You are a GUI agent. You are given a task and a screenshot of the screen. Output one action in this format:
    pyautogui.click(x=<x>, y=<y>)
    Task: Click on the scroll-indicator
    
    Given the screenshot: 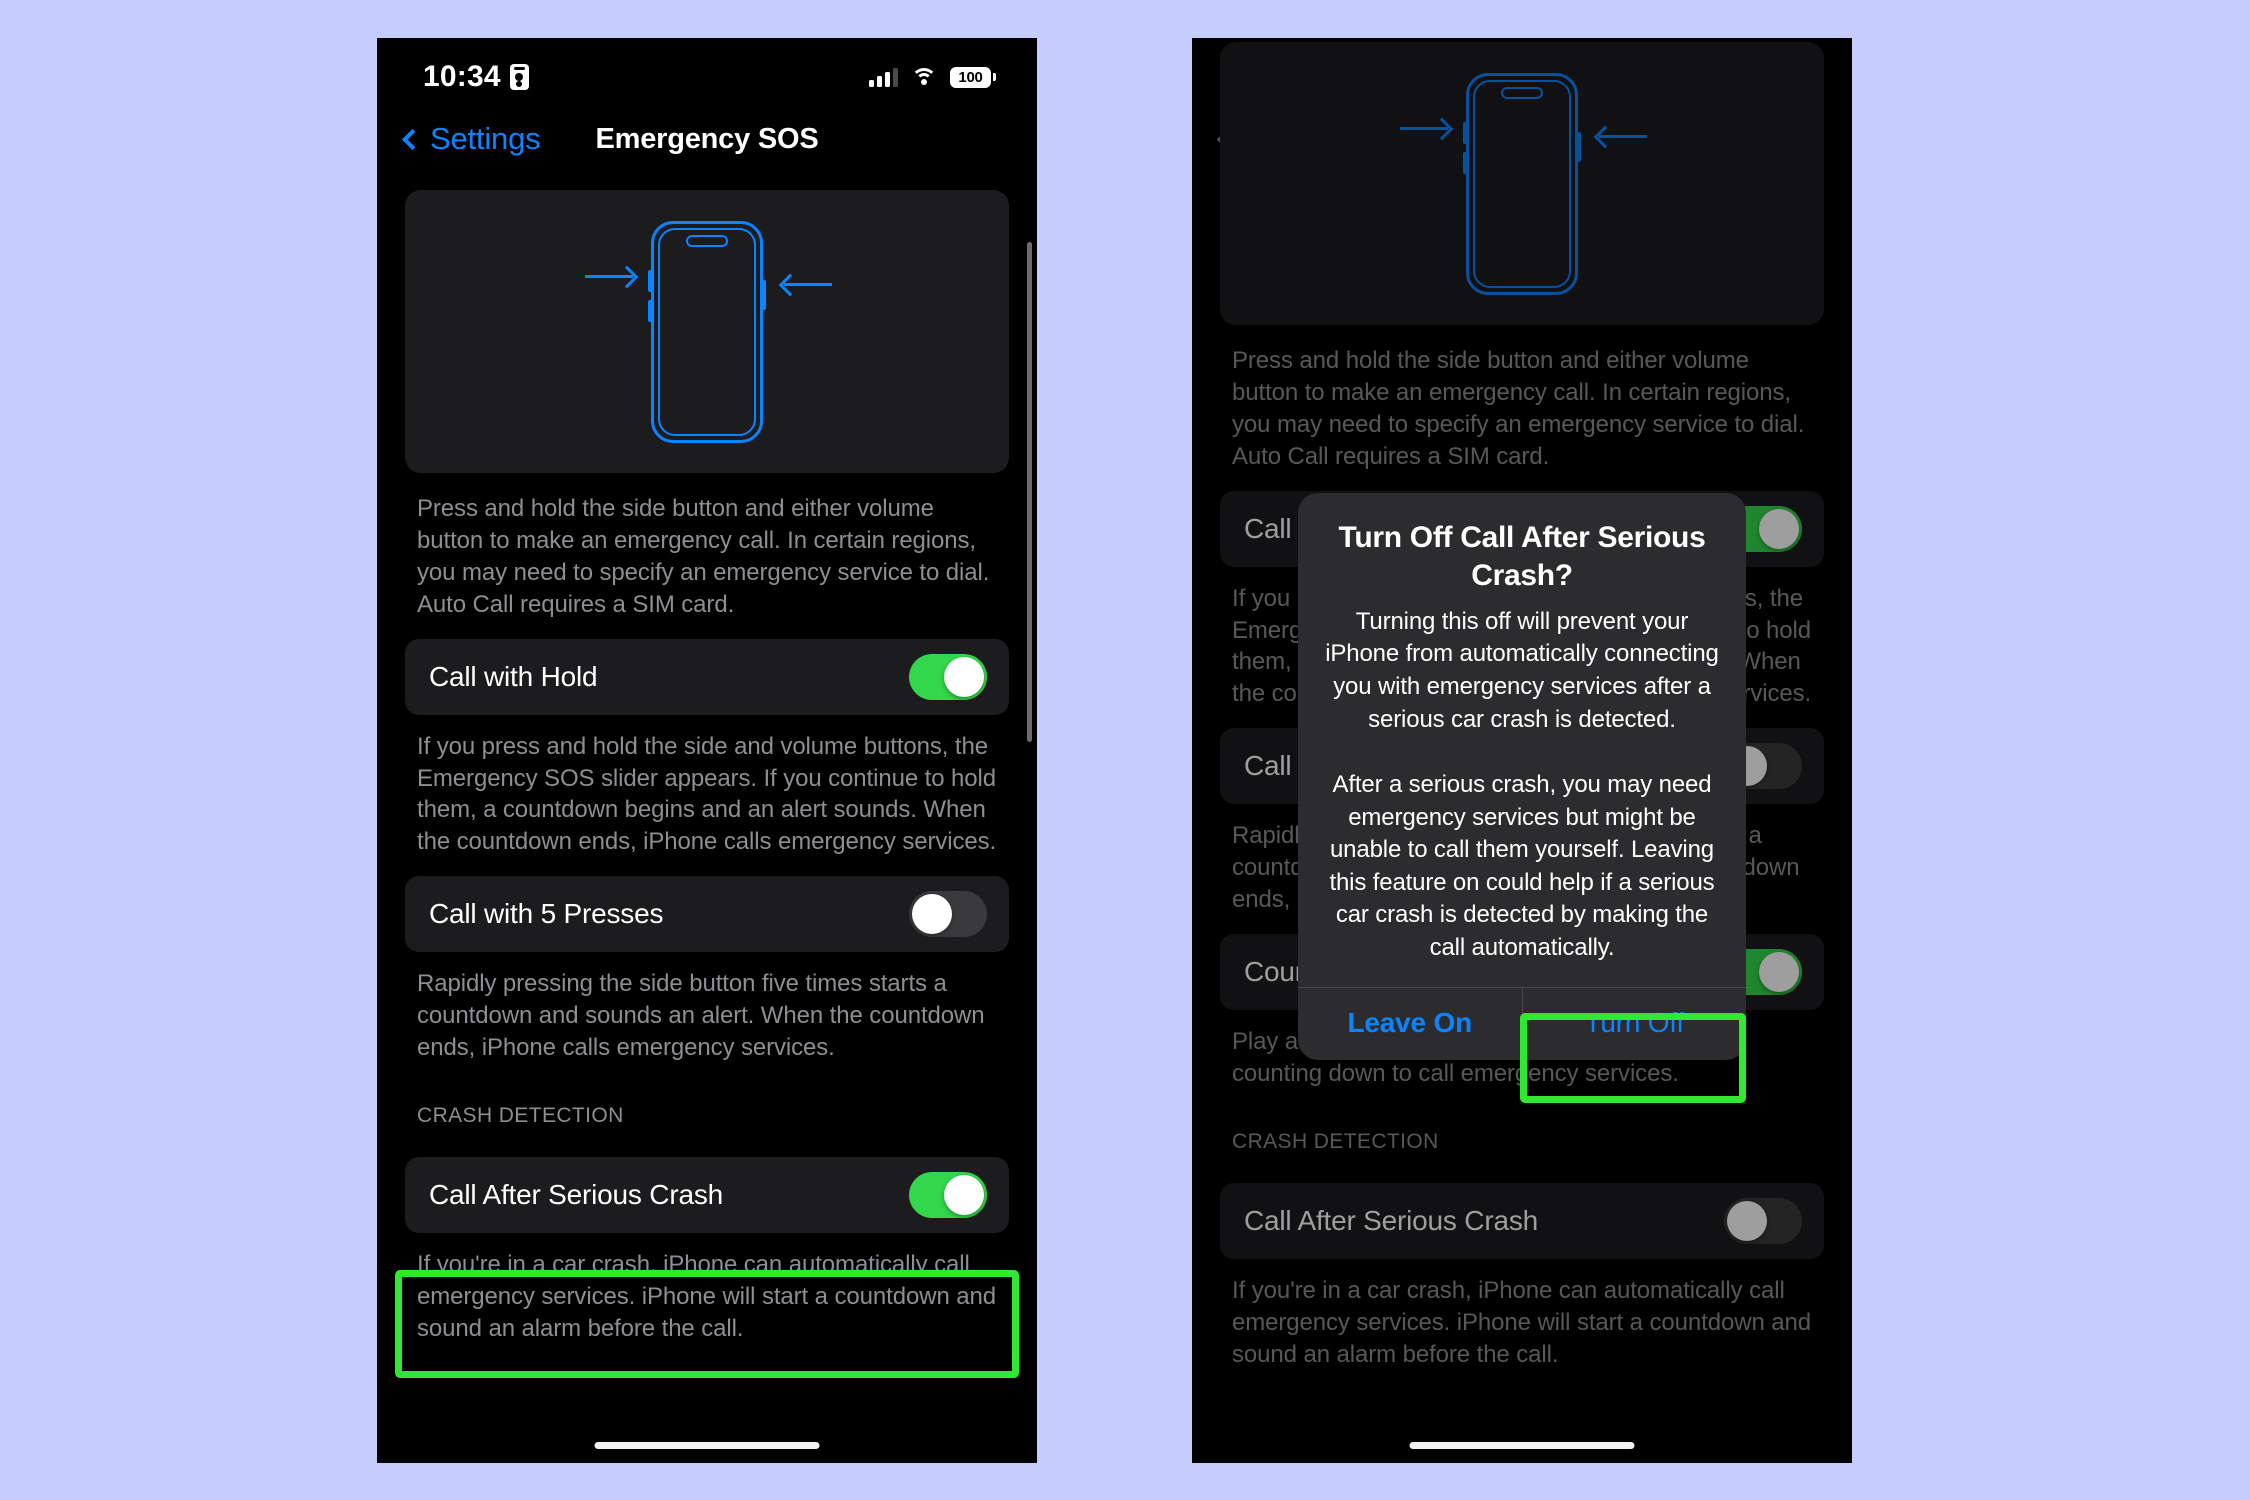 What is the action you would take?
    pyautogui.click(x=1029, y=492)
    